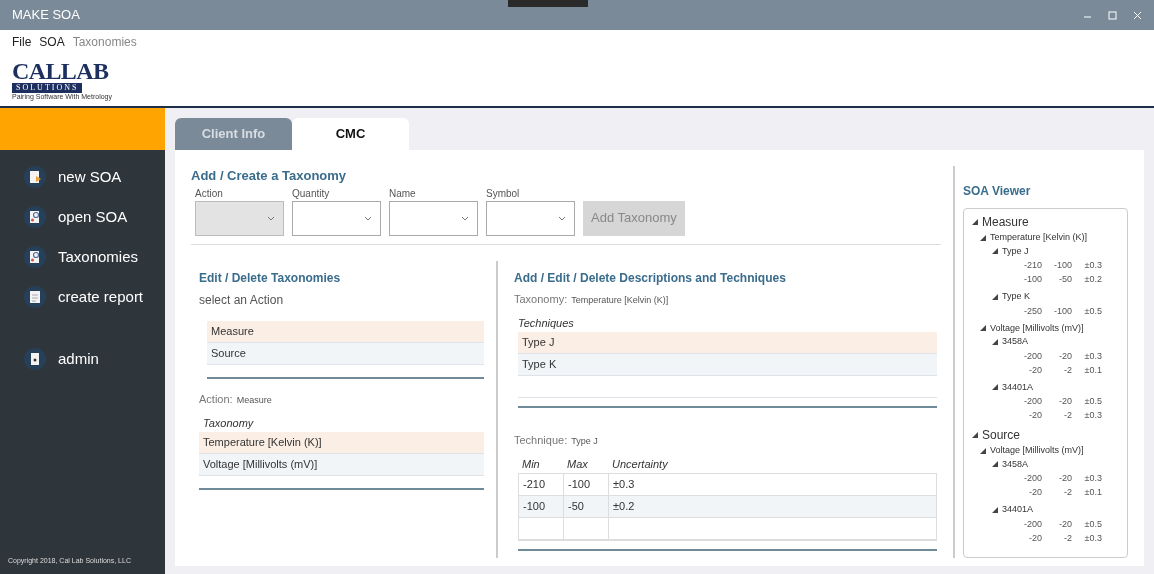 This screenshot has width=1154, height=574. Describe the element at coordinates (541, 484) in the screenshot. I see `table-cell: -210` at that location.